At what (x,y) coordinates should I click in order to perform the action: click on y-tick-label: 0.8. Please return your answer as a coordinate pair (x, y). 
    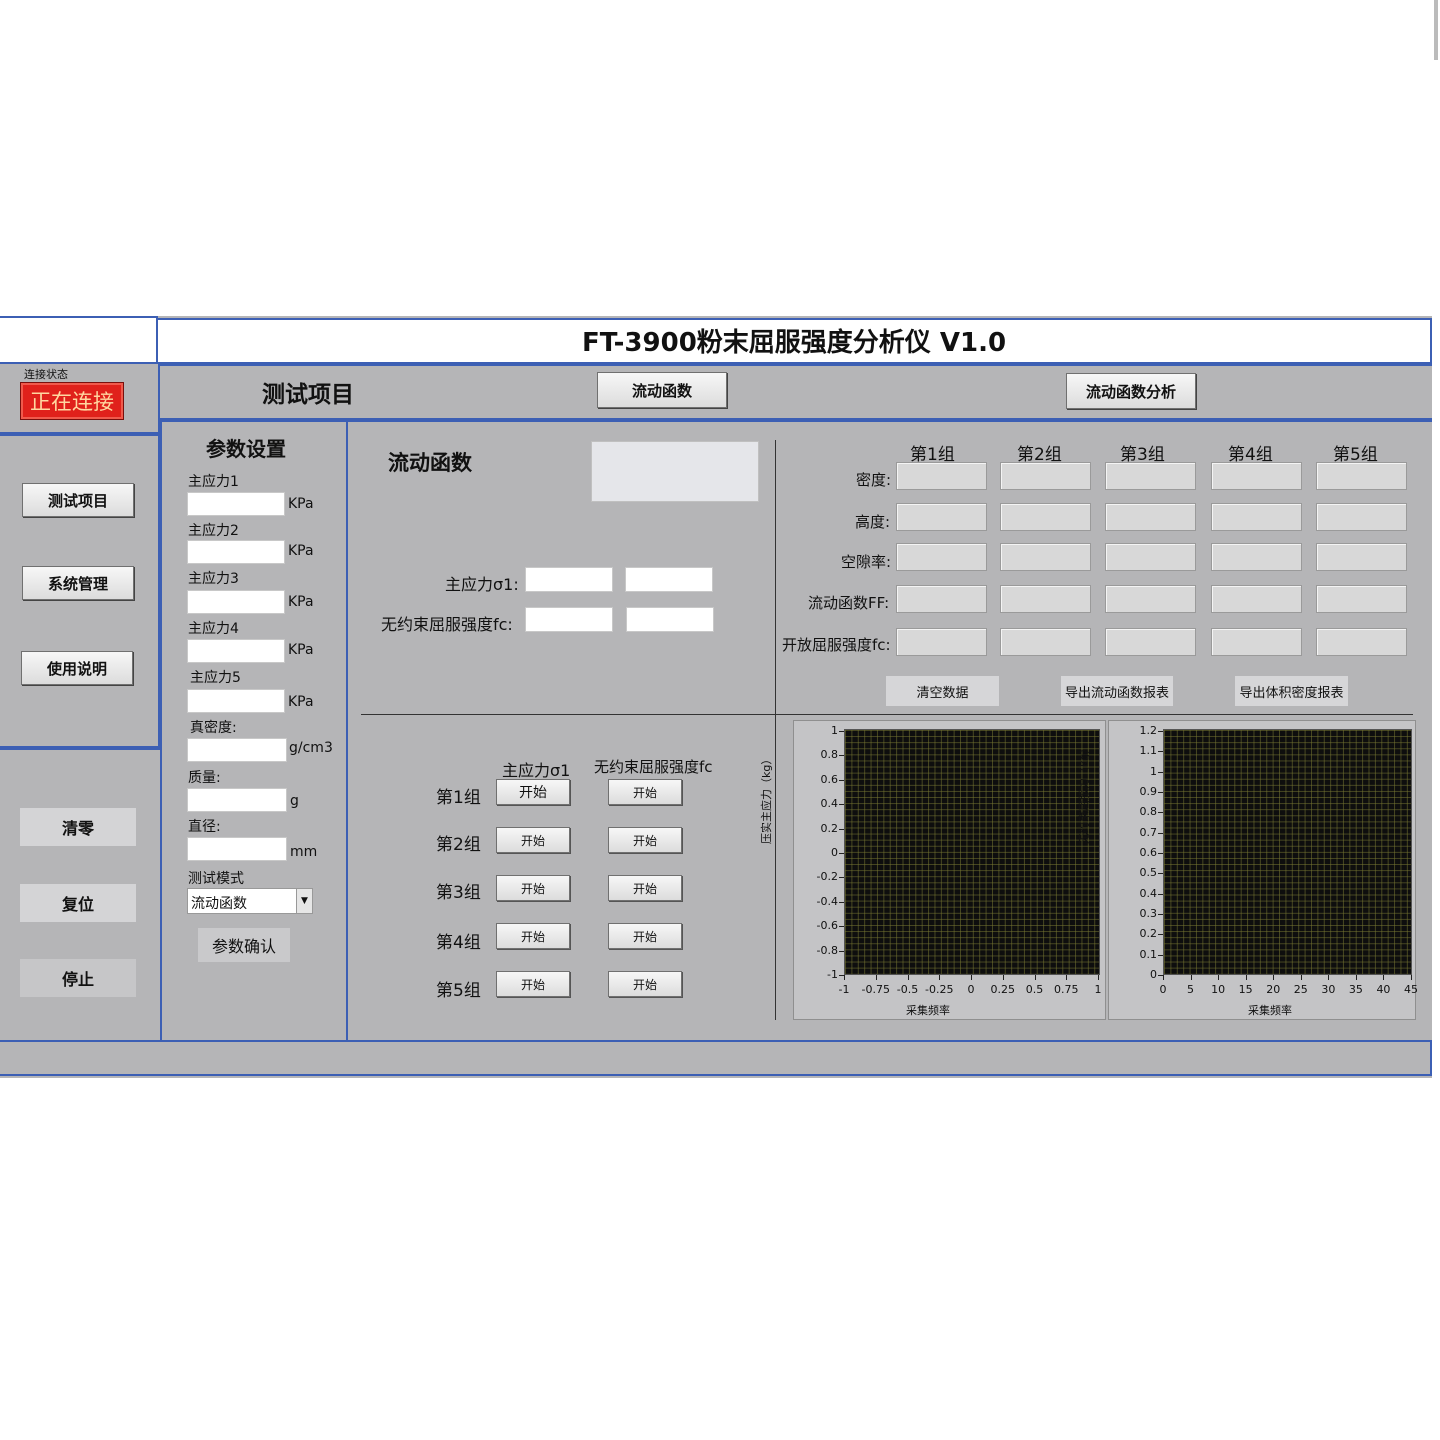
    Looking at the image, I should click on (1148, 812).